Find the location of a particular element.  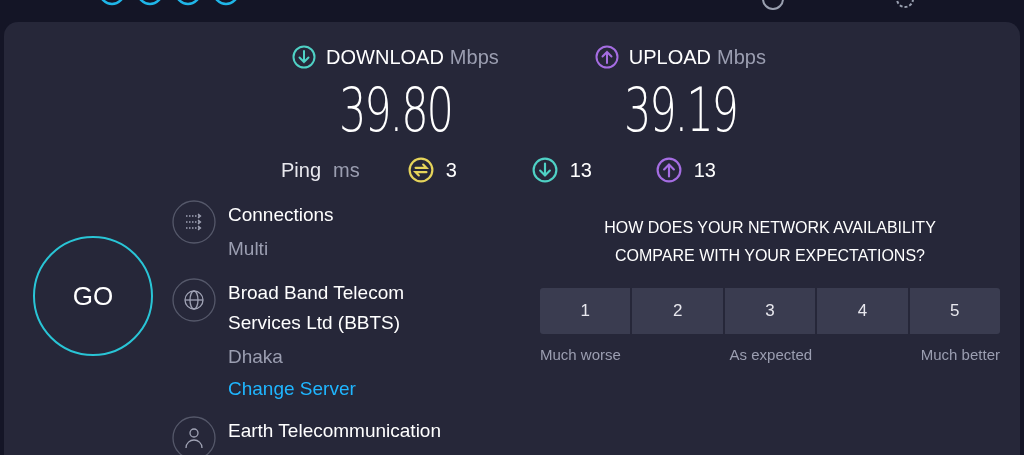

speed-value: 39.19 is located at coordinates (680, 110).